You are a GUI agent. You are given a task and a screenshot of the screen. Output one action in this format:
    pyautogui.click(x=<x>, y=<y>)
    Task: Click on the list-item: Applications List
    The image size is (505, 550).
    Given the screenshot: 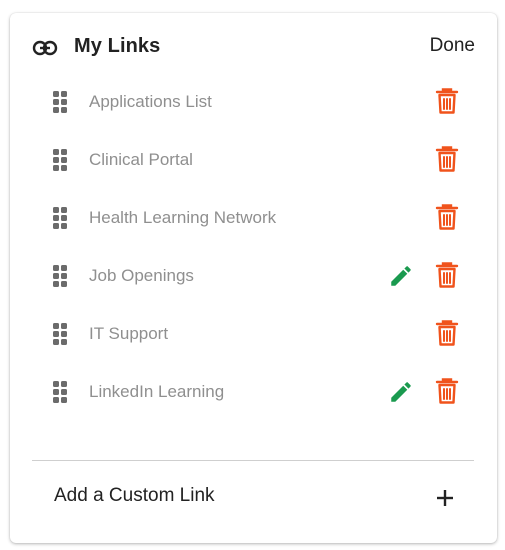 What is the action you would take?
    pyautogui.click(x=253, y=102)
    